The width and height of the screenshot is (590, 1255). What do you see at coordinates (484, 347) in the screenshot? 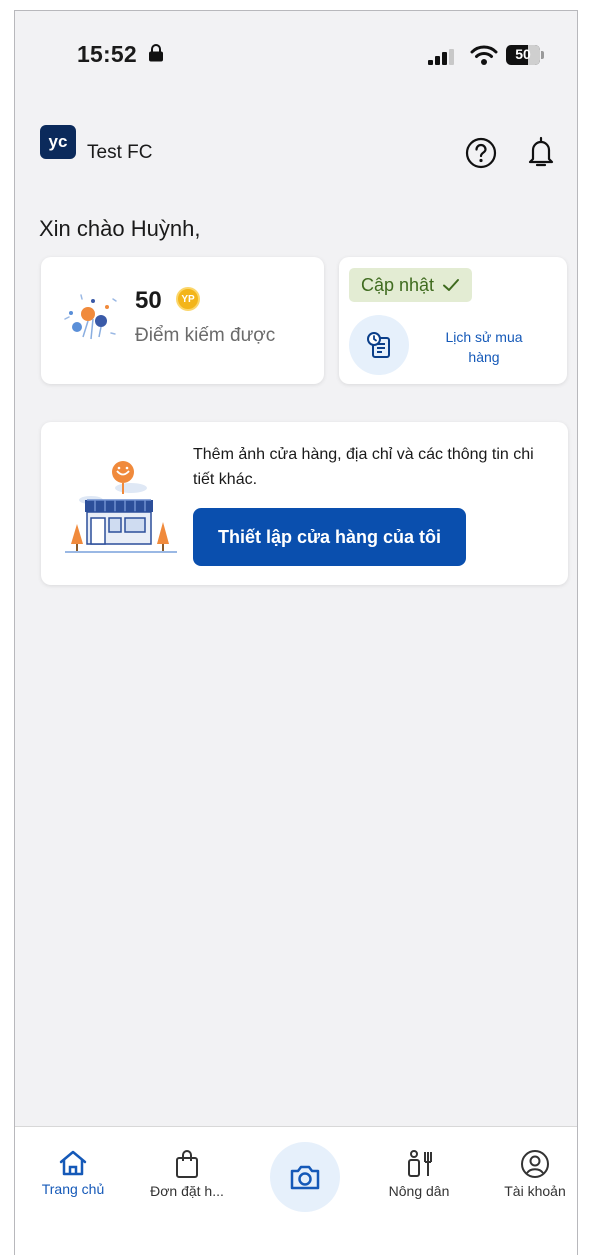
I see `purchase-history-link: Lịch sử mua hàng` at bounding box center [484, 347].